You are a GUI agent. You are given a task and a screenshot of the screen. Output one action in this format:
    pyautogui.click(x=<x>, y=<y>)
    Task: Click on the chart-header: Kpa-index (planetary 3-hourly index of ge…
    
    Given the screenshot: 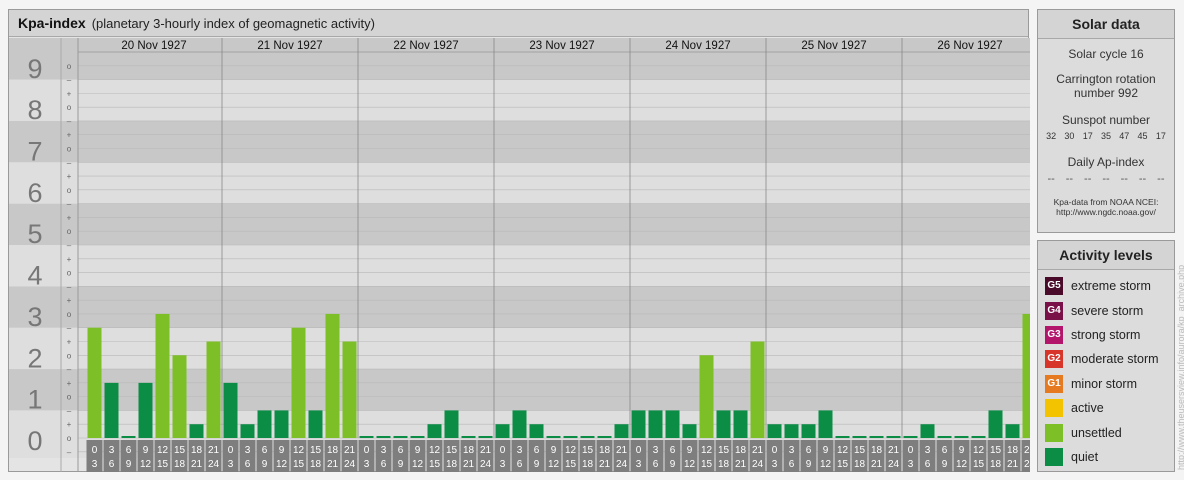 What is the action you would take?
    pyautogui.click(x=518, y=23)
    